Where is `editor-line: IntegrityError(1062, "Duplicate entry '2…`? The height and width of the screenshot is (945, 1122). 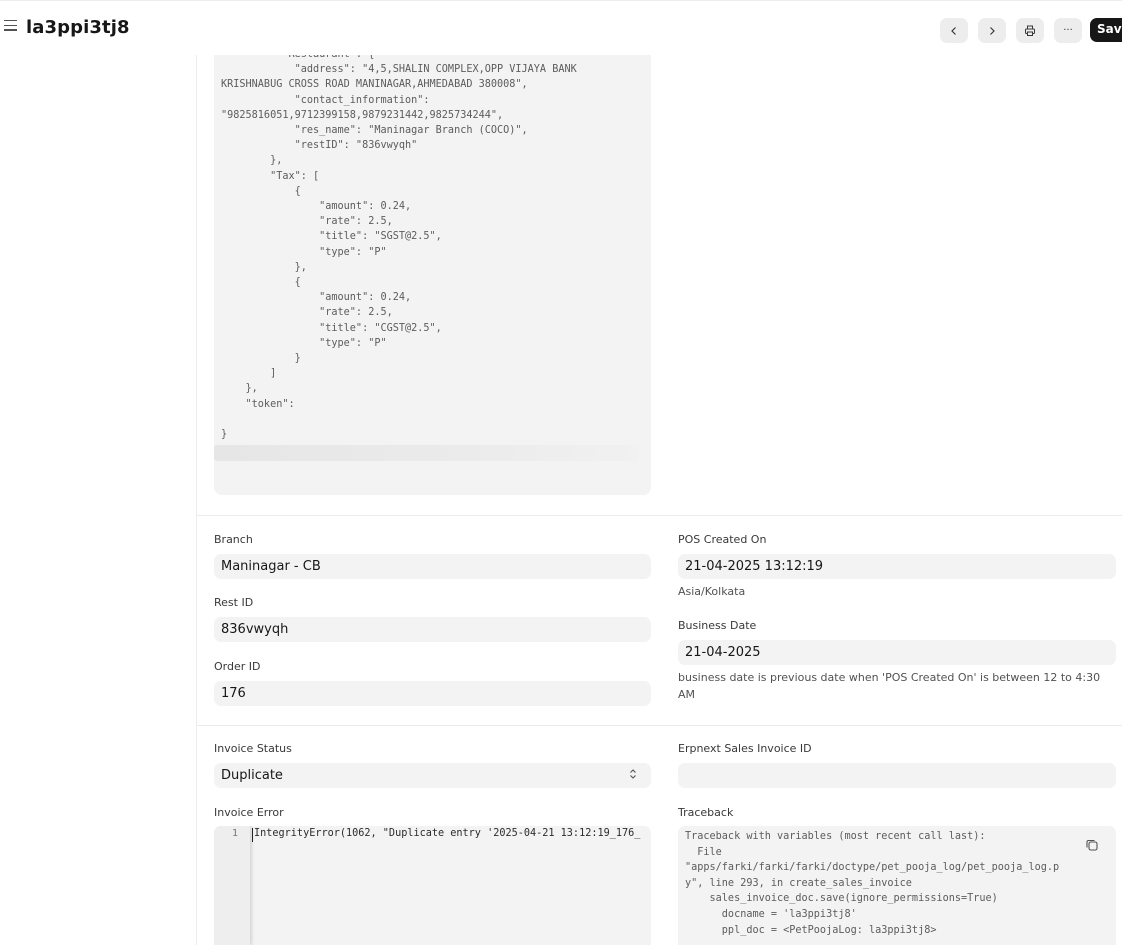
editor-line: IntegrityError(1062, "Duplicate entry '2… is located at coordinates (447, 833).